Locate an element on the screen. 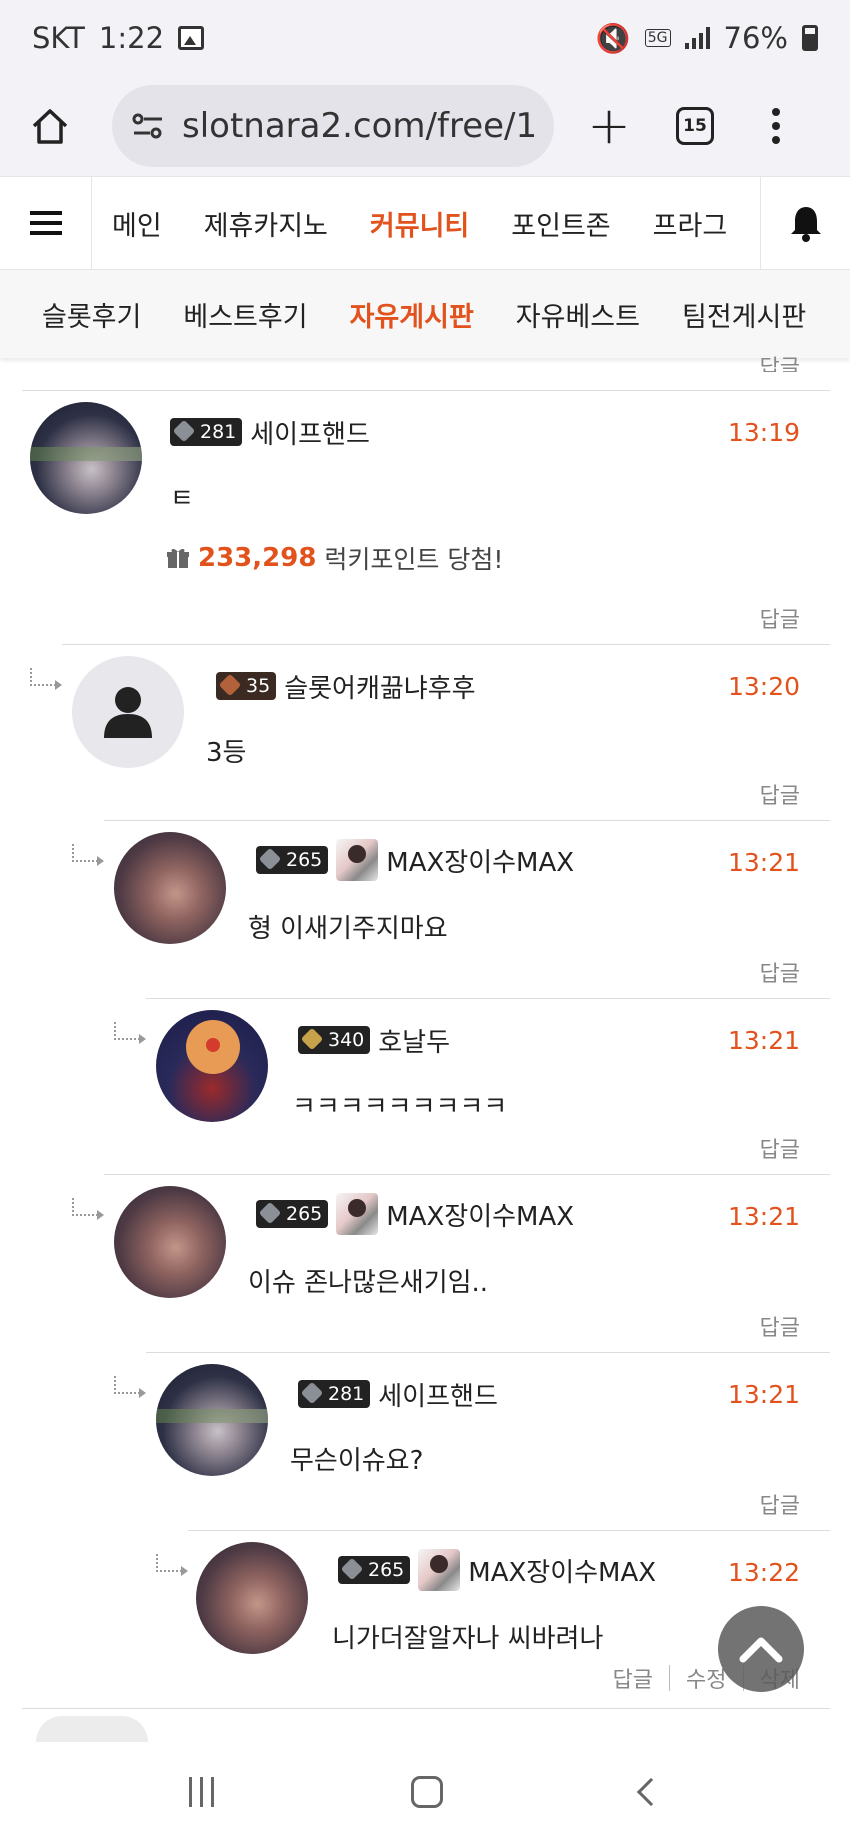 The width and height of the screenshot is (850, 1842). more-menu-button is located at coordinates (776, 126).